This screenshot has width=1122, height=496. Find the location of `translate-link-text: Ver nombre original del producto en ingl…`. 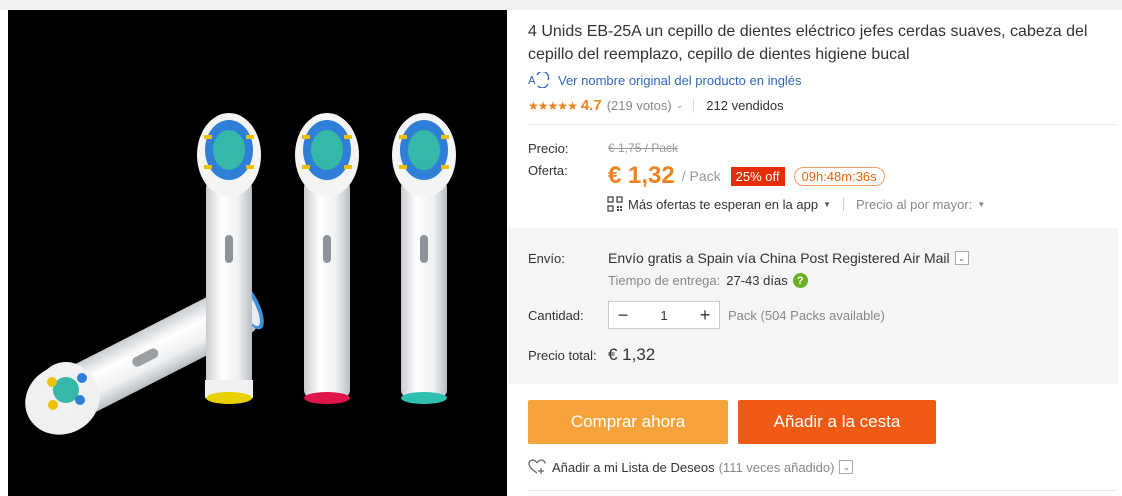

translate-link-text: Ver nombre original del producto en ingl… is located at coordinates (680, 80).